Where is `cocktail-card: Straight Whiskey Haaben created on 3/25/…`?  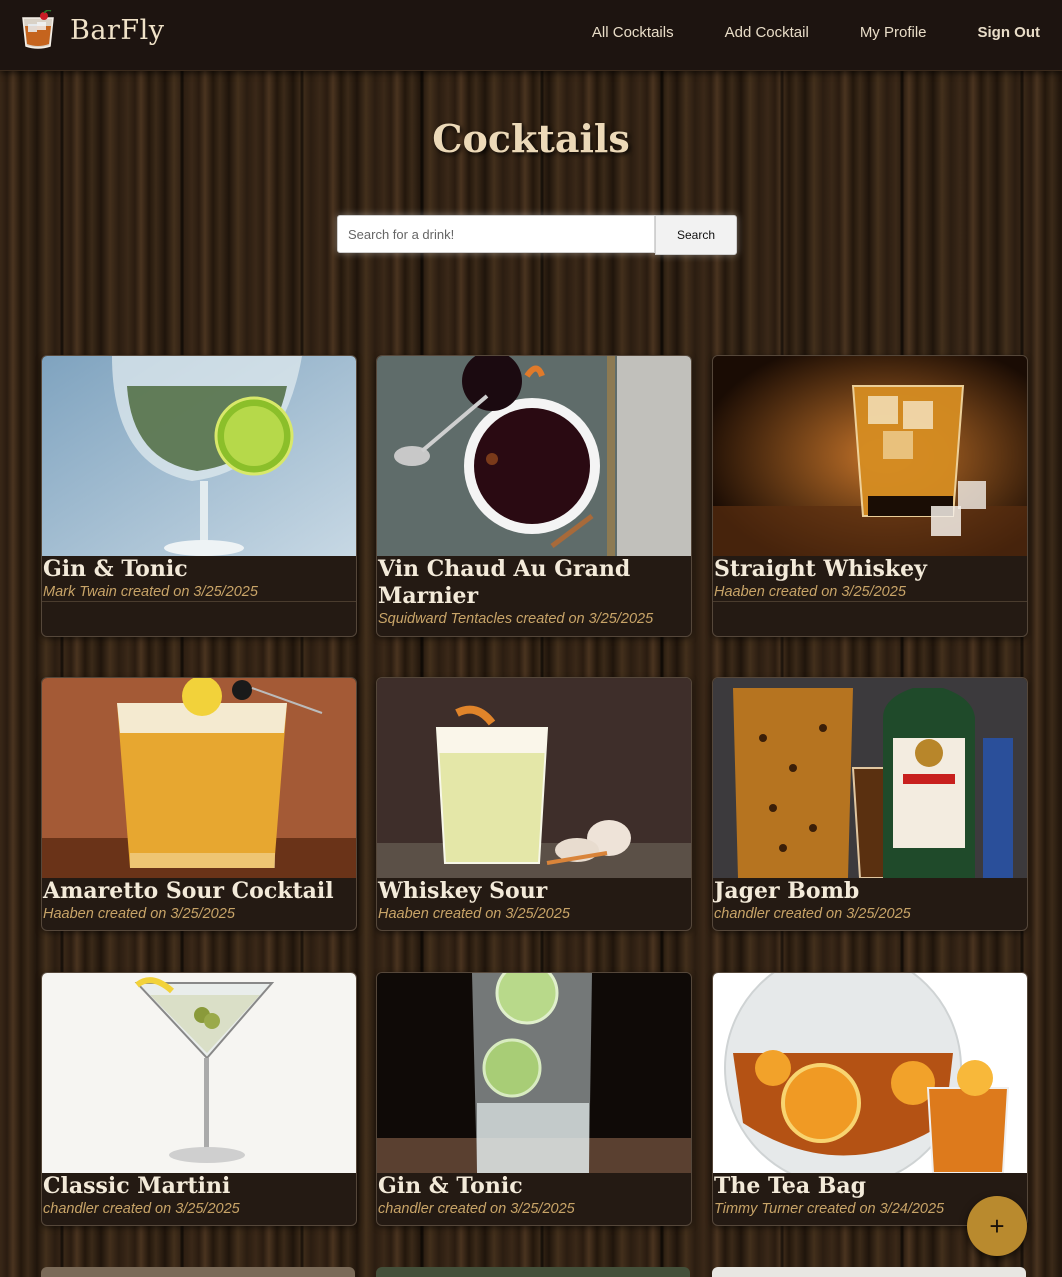
cocktail-card: Straight Whiskey Haaben created on 3/25/… is located at coordinates (870, 496).